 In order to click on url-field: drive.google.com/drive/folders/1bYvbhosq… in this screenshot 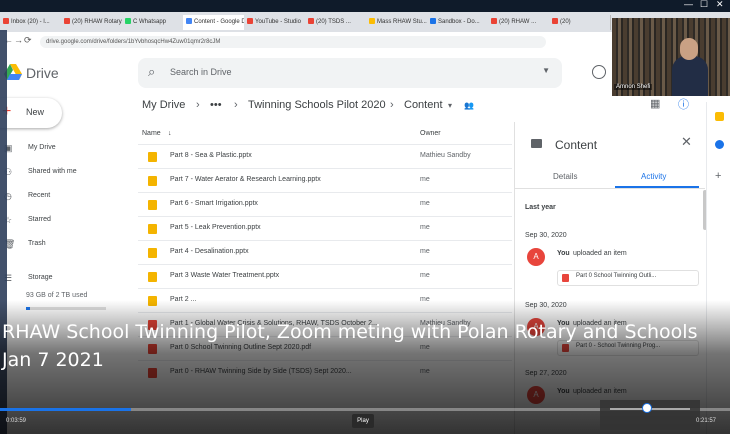, I will do `click(293, 42)`.